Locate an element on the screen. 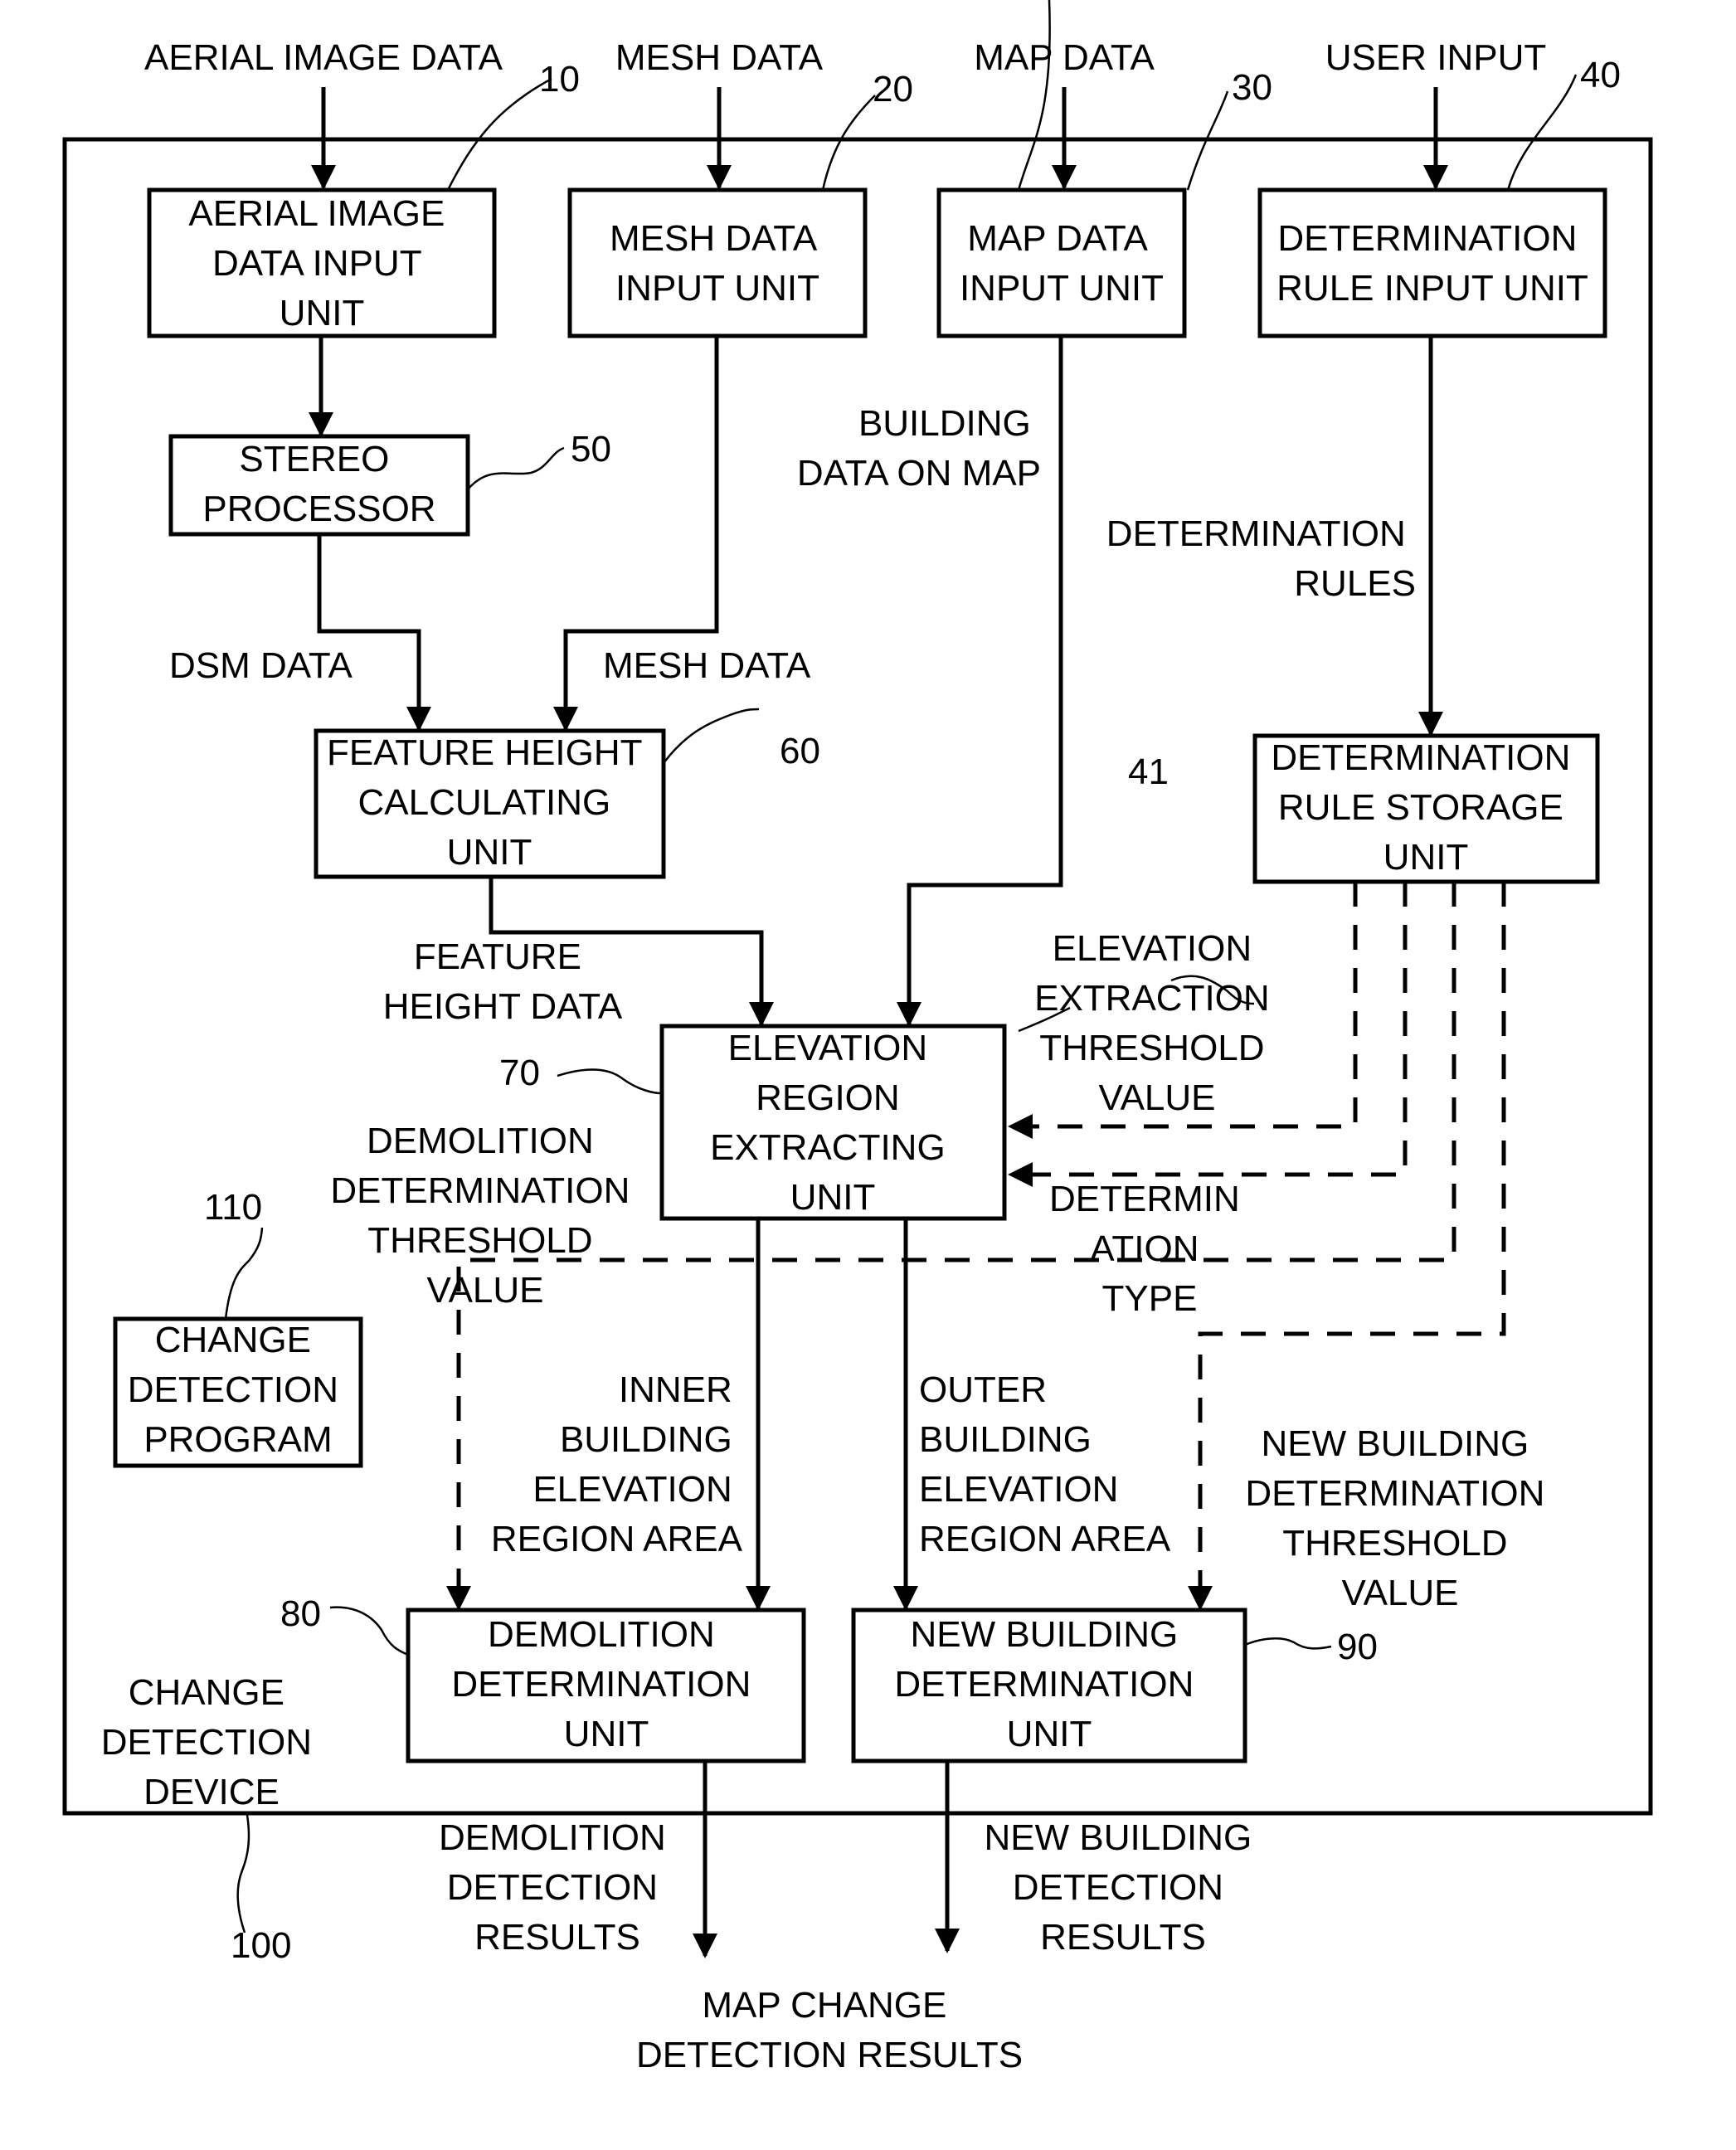 The image size is (1736, 2150). input-label-mesh-data: MESH DATA is located at coordinates (719, 57).